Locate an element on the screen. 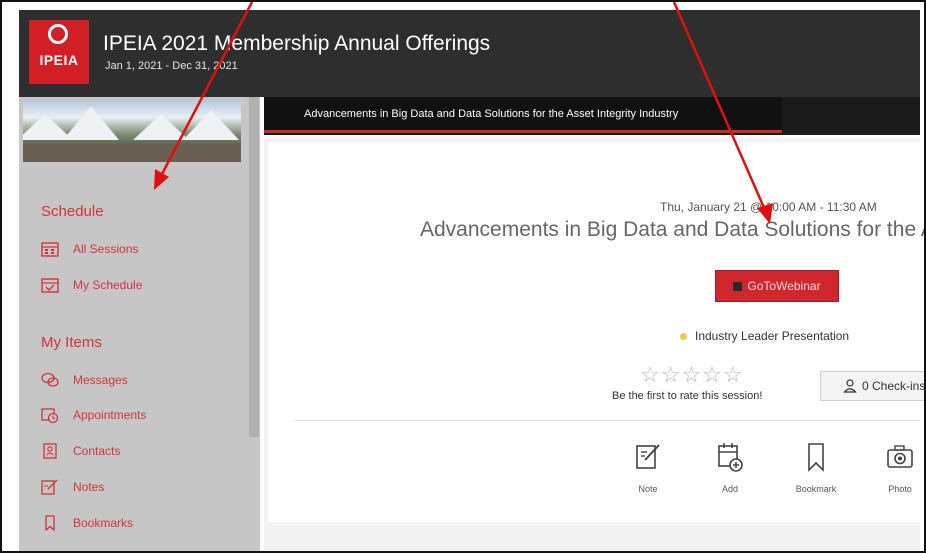  action-label: Add is located at coordinates (729, 489).